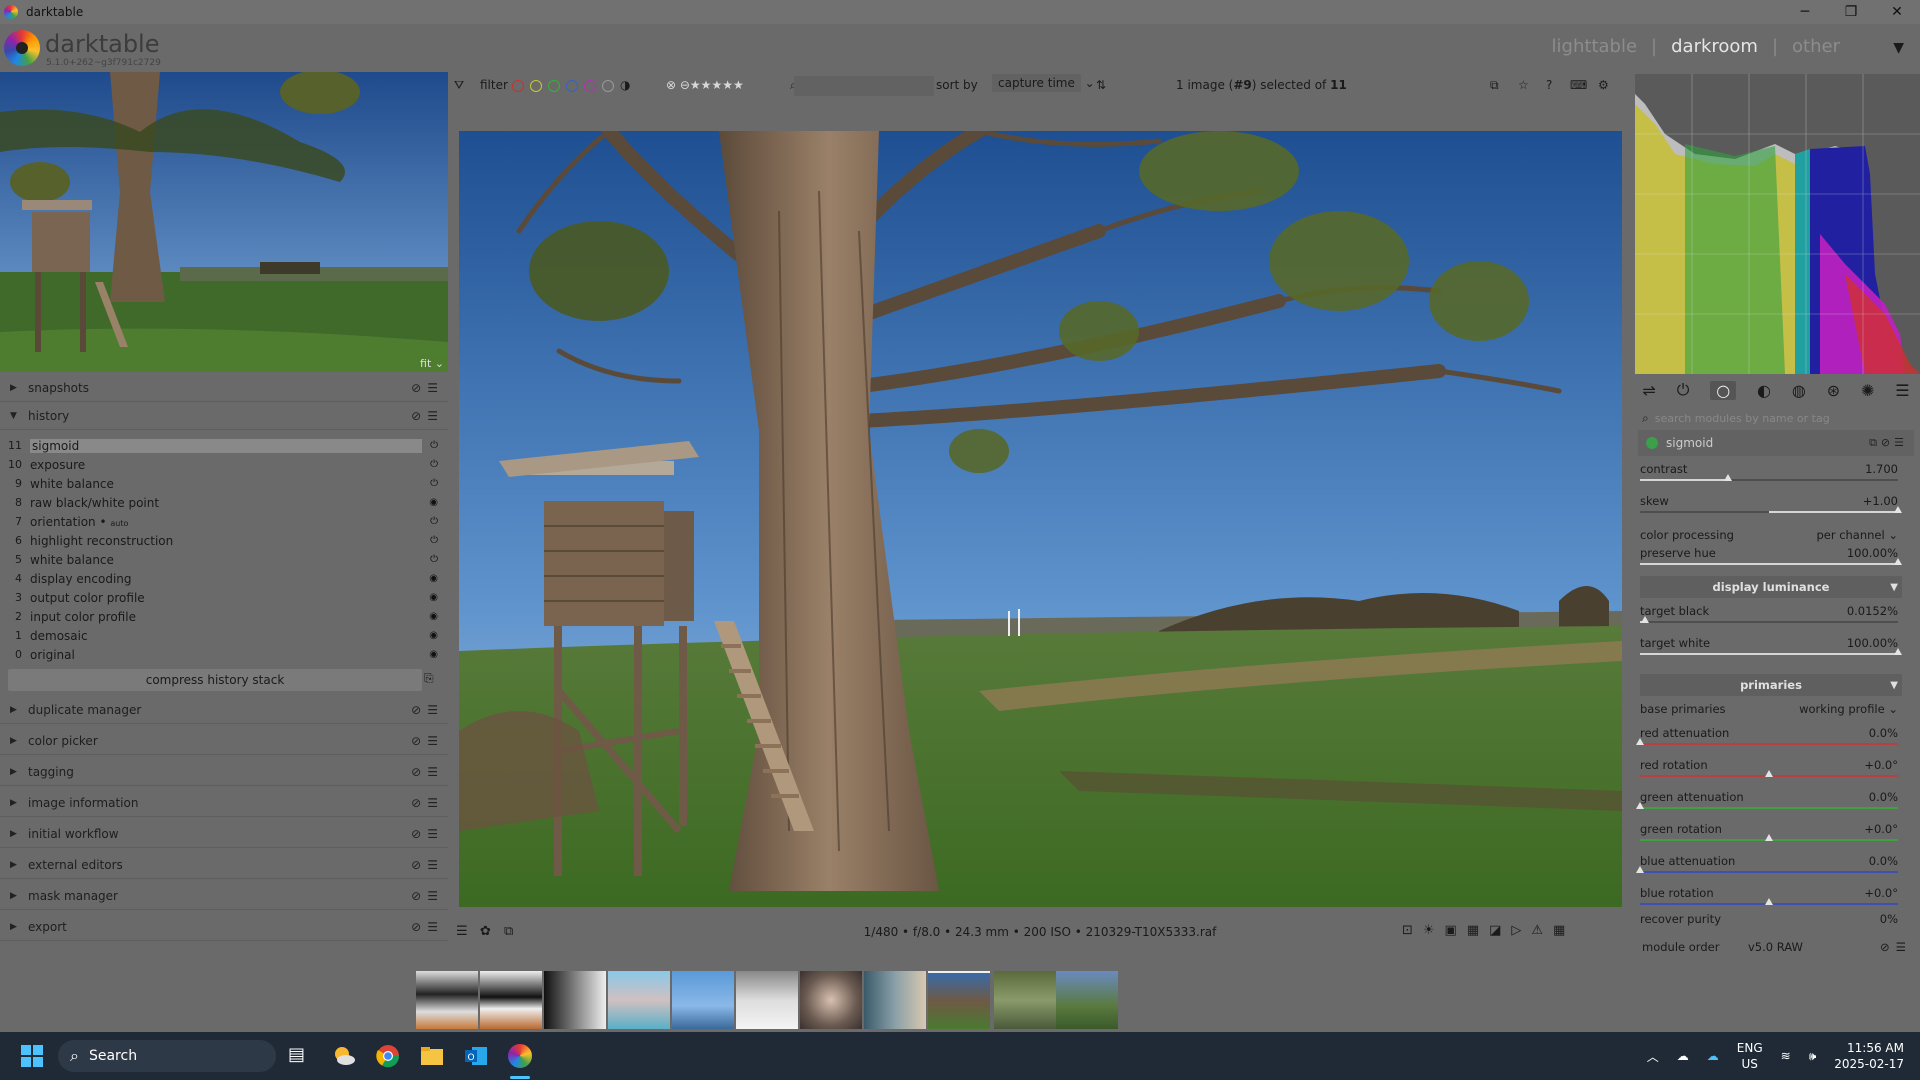  What do you see at coordinates (1771, 587) in the screenshot?
I see `display-luminance-section: display luminance ▼` at bounding box center [1771, 587].